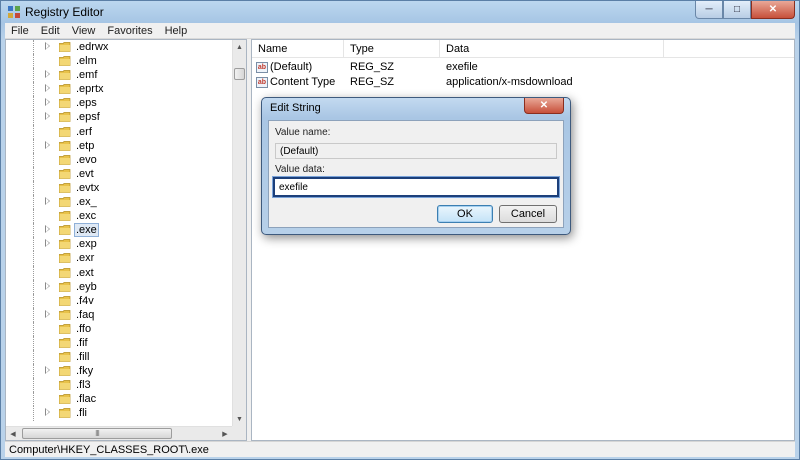  Describe the element at coordinates (239, 47) in the screenshot. I see `scroll-up-arrow-icon: ▲` at that location.